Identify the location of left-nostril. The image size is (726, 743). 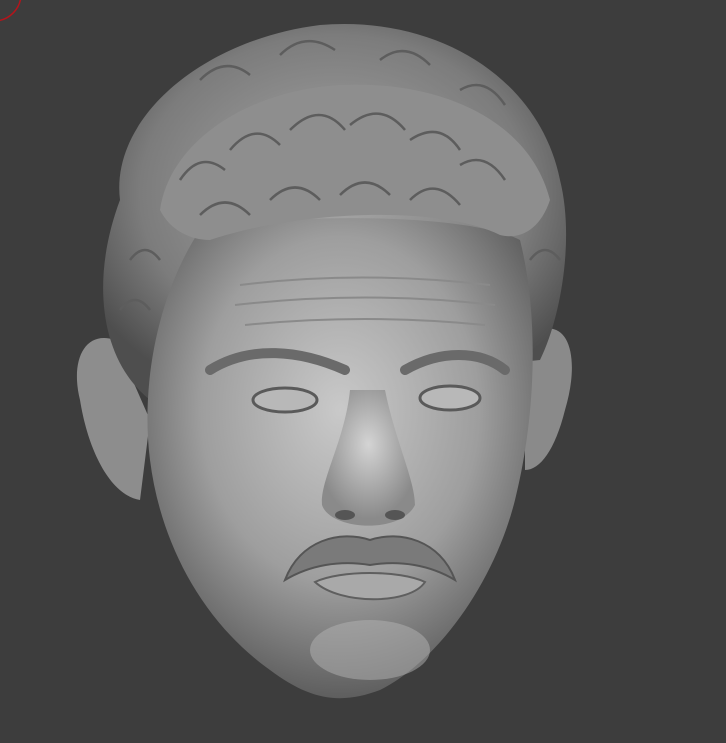
(345, 515).